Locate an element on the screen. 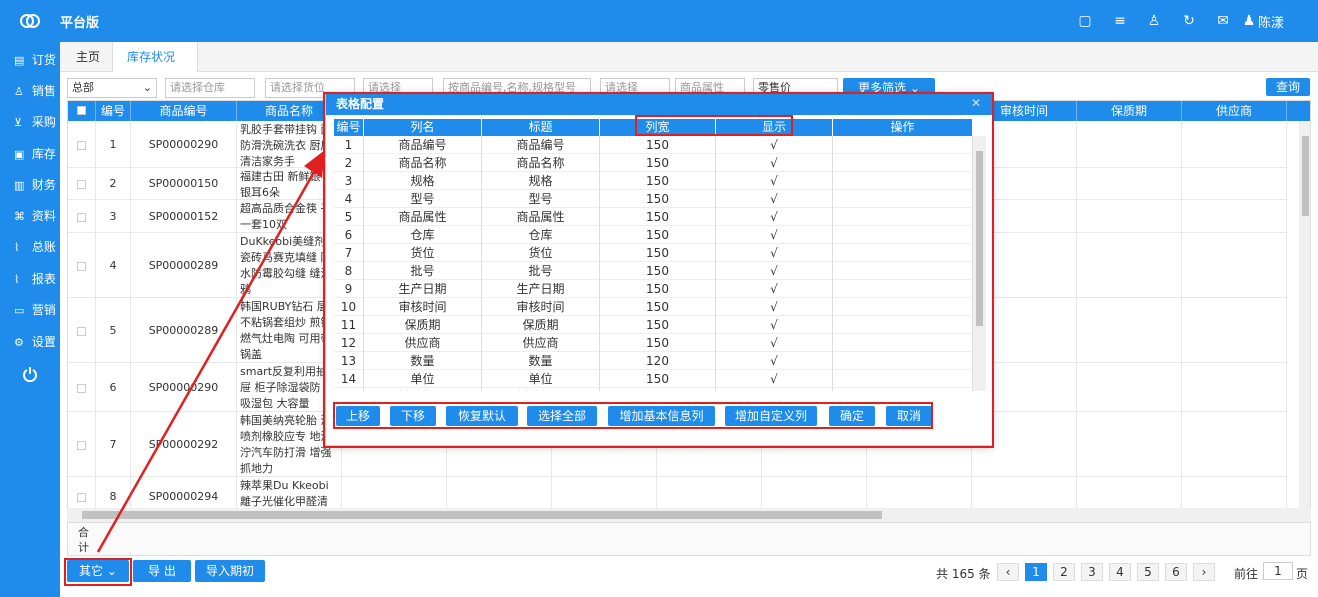 This screenshot has height=597, width=1318. select-all-checkbox is located at coordinates (81, 110).